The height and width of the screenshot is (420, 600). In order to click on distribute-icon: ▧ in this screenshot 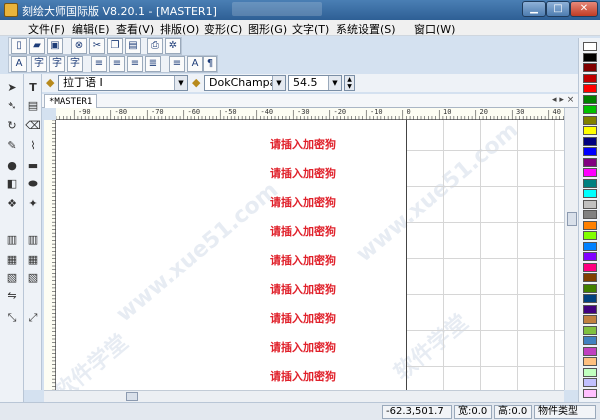, I will do `click(12, 278)`.